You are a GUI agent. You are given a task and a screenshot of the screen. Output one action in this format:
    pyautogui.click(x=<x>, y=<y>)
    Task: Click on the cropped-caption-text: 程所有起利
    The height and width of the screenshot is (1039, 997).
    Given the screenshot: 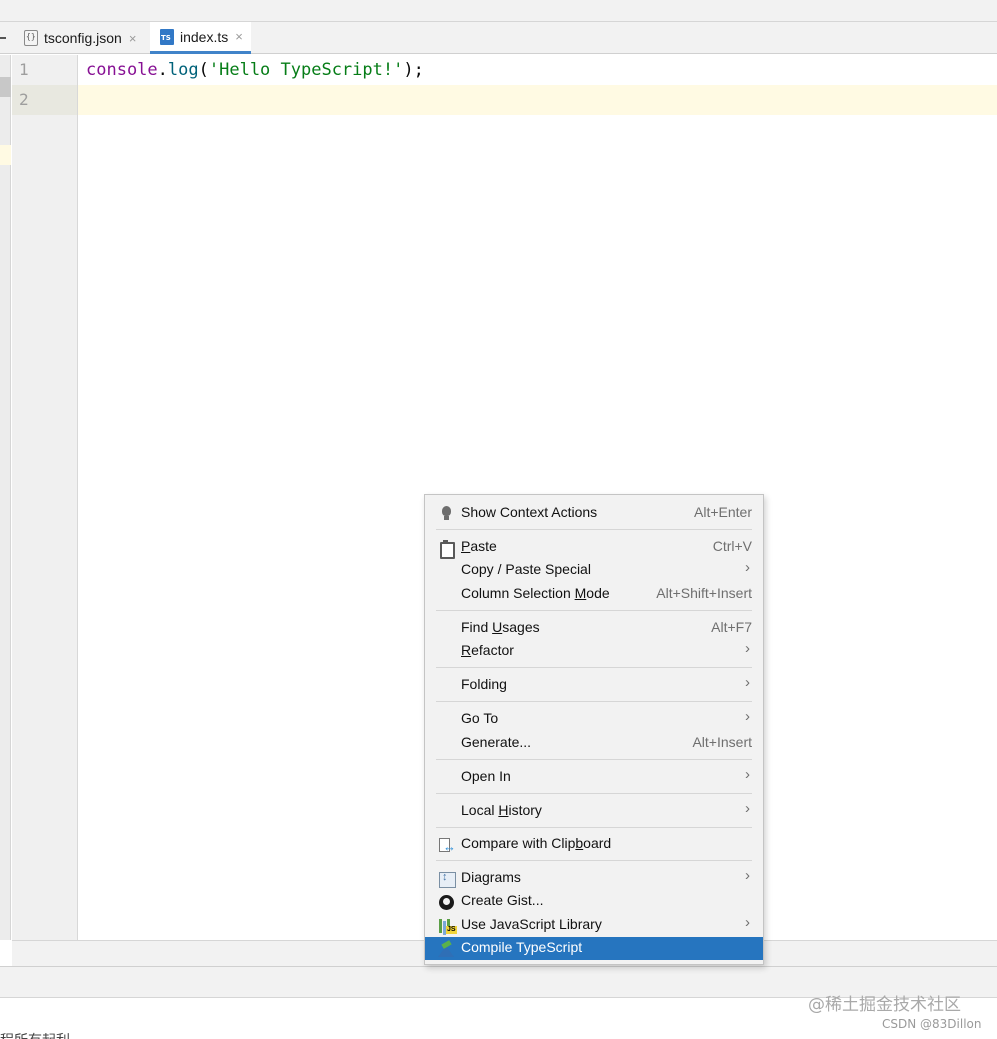 What is the action you would take?
    pyautogui.click(x=35, y=1034)
    